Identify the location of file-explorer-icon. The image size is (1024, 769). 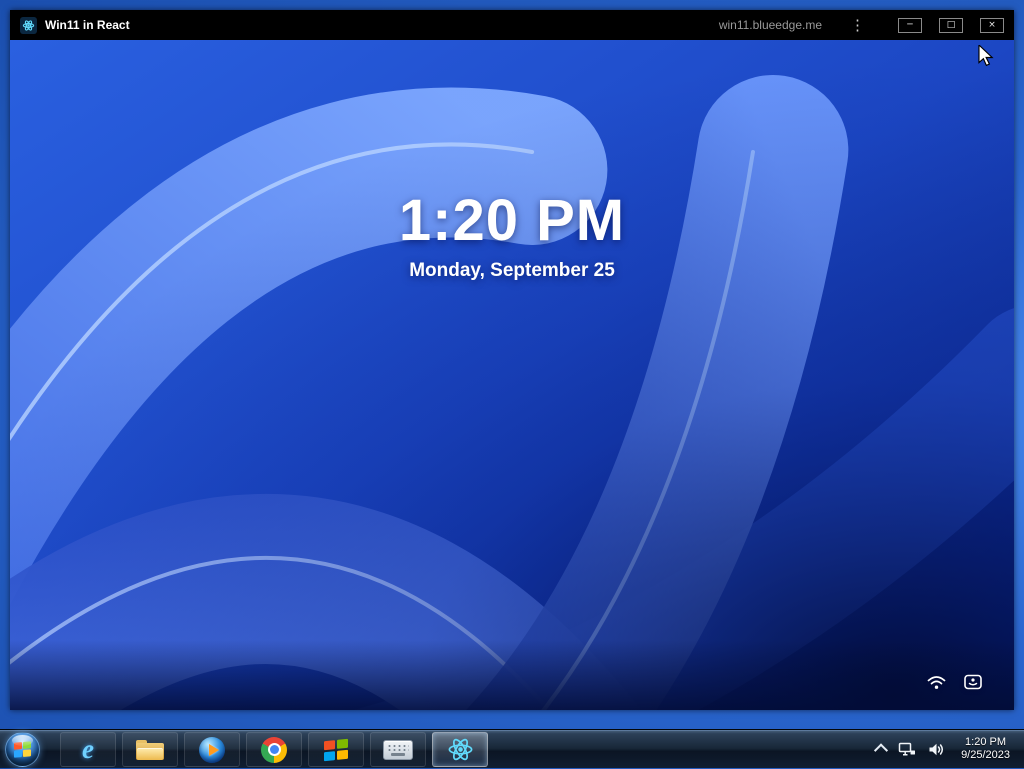
(150, 749).